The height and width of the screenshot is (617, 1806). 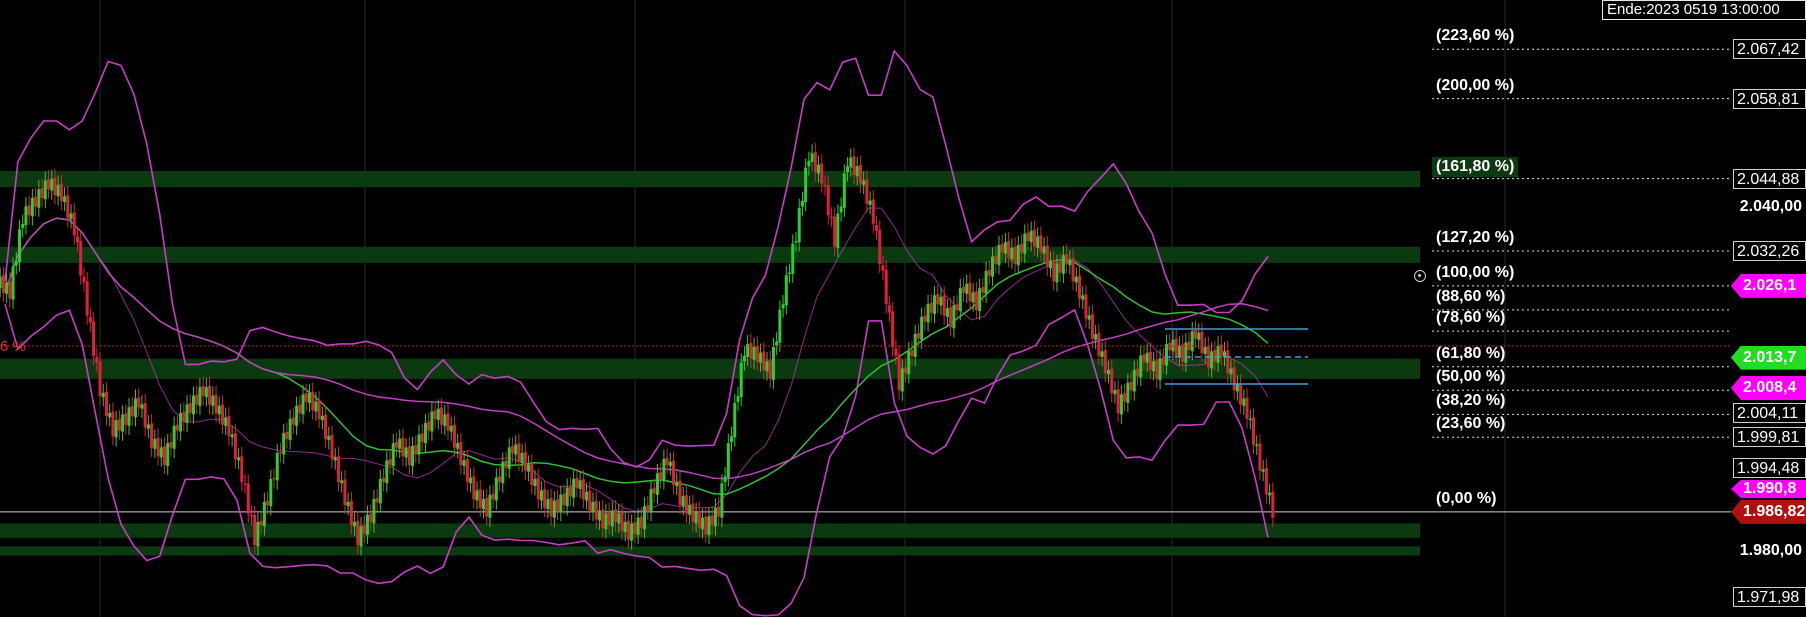 What do you see at coordinates (1420, 276) in the screenshot?
I see `crosshair-cursor-icon` at bounding box center [1420, 276].